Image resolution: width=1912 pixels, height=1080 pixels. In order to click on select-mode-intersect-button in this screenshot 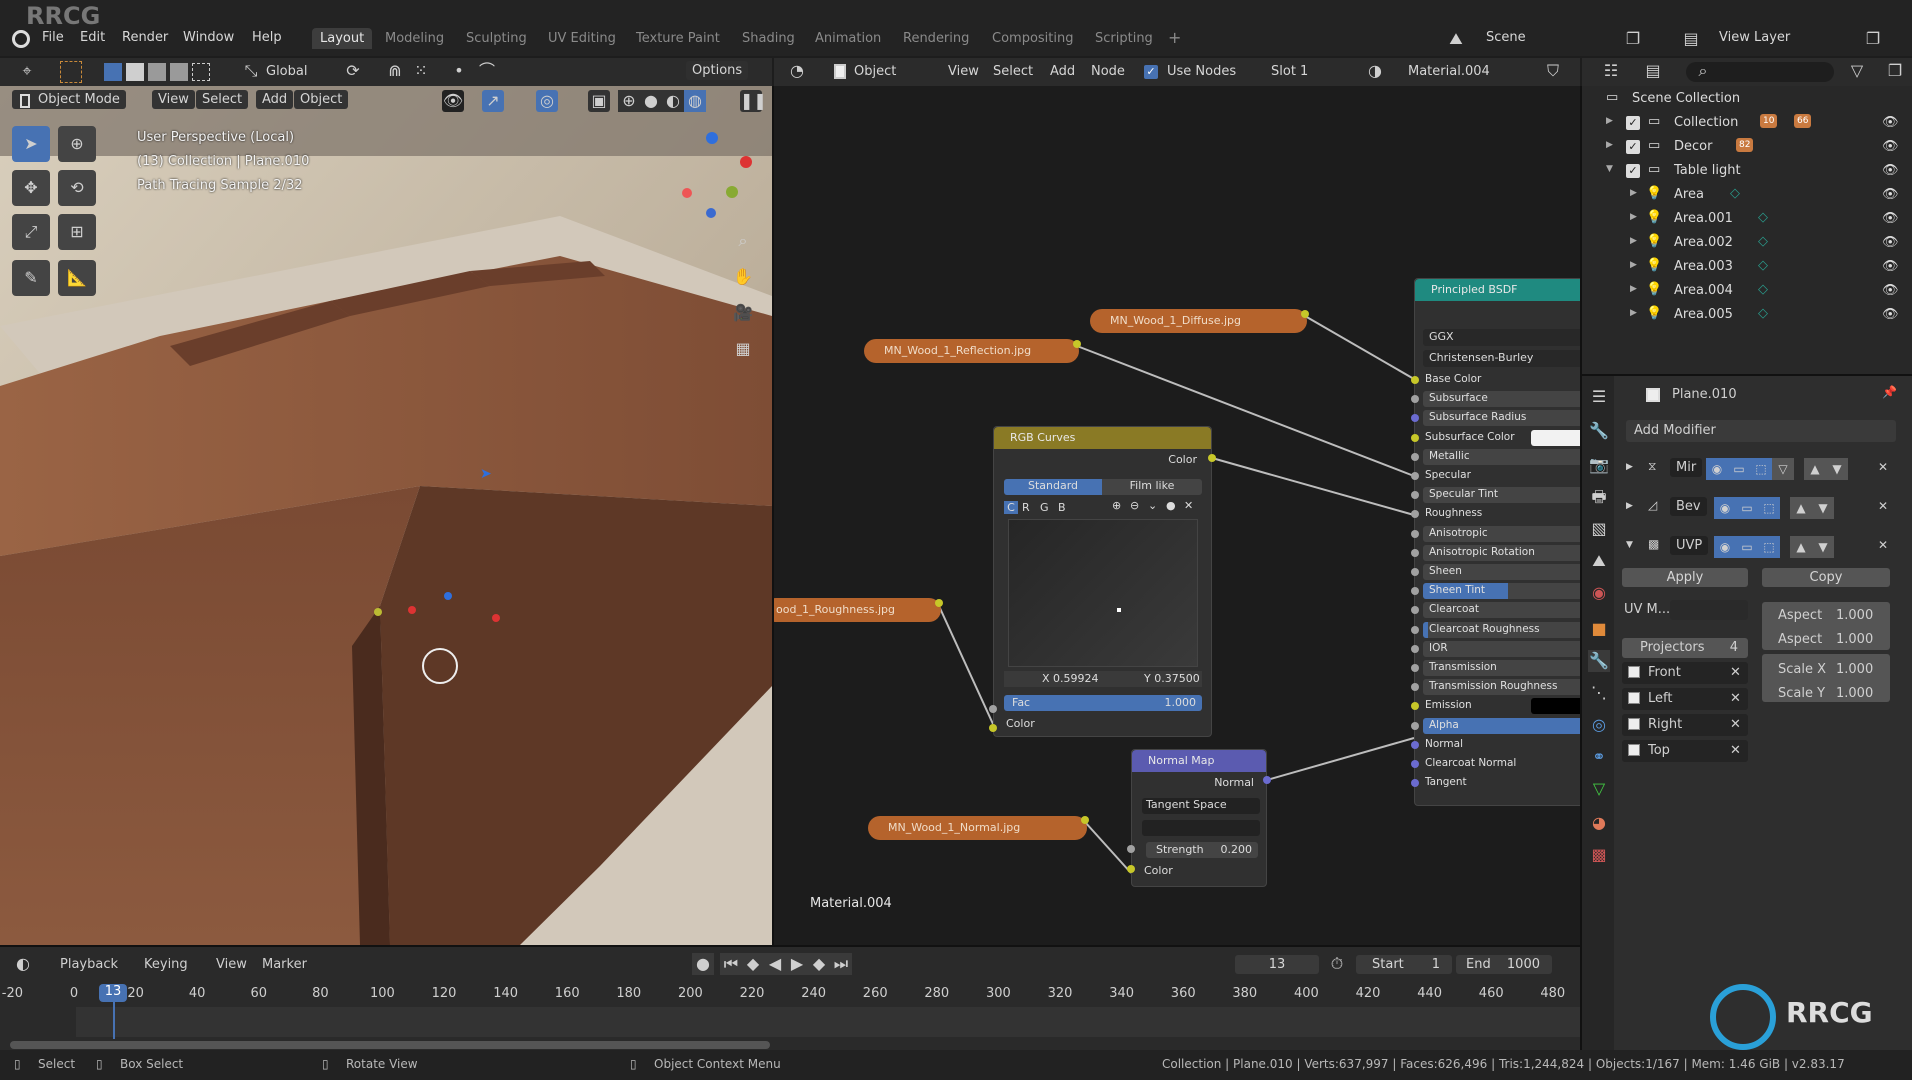, I will do `click(201, 72)`.